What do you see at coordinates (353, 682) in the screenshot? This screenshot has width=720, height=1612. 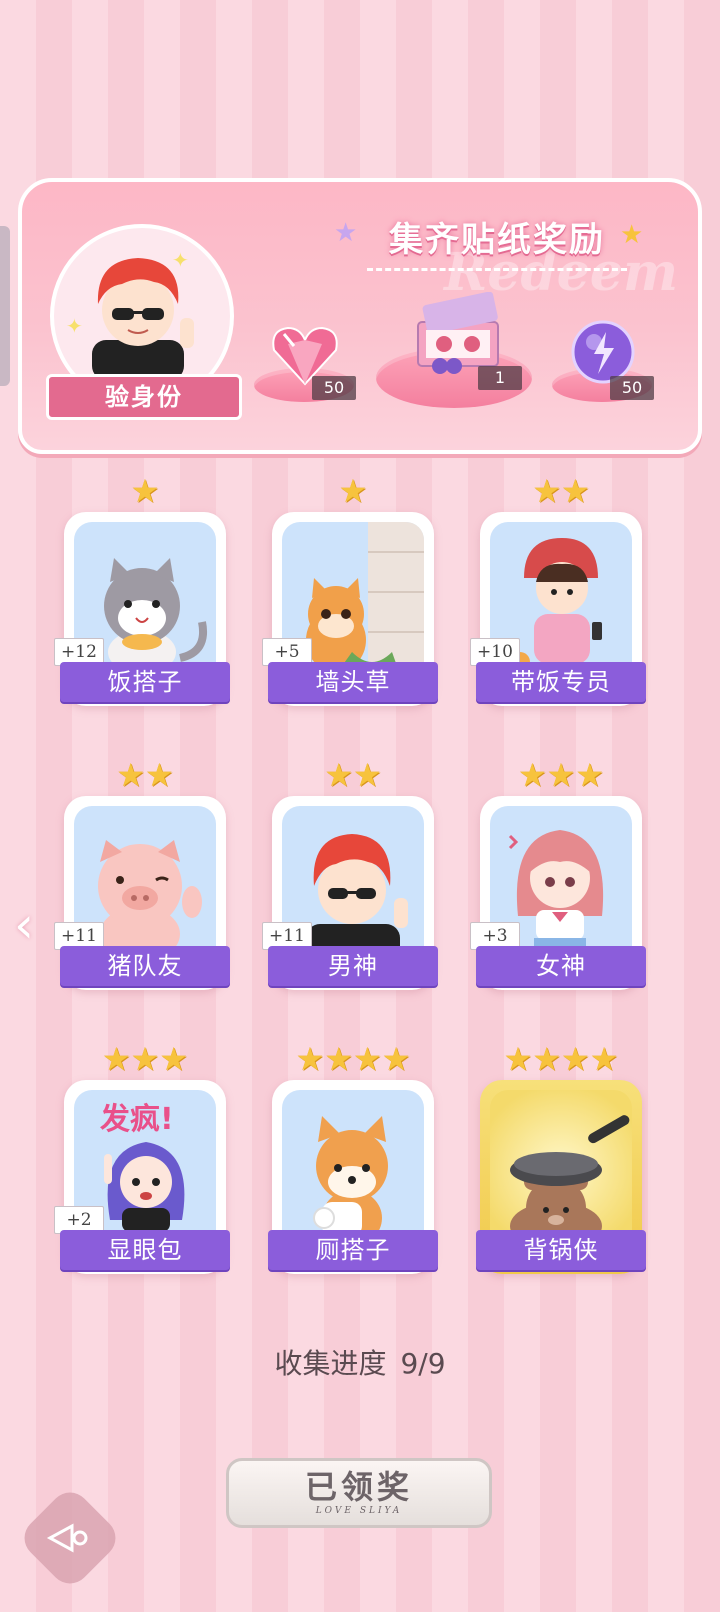 I see `sticker-name: 墙头草` at bounding box center [353, 682].